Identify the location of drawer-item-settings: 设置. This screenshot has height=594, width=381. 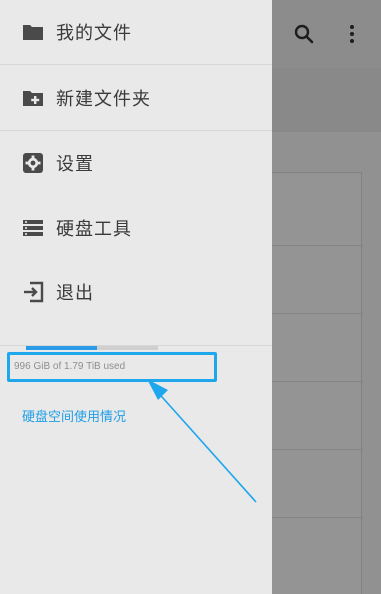
(136, 163).